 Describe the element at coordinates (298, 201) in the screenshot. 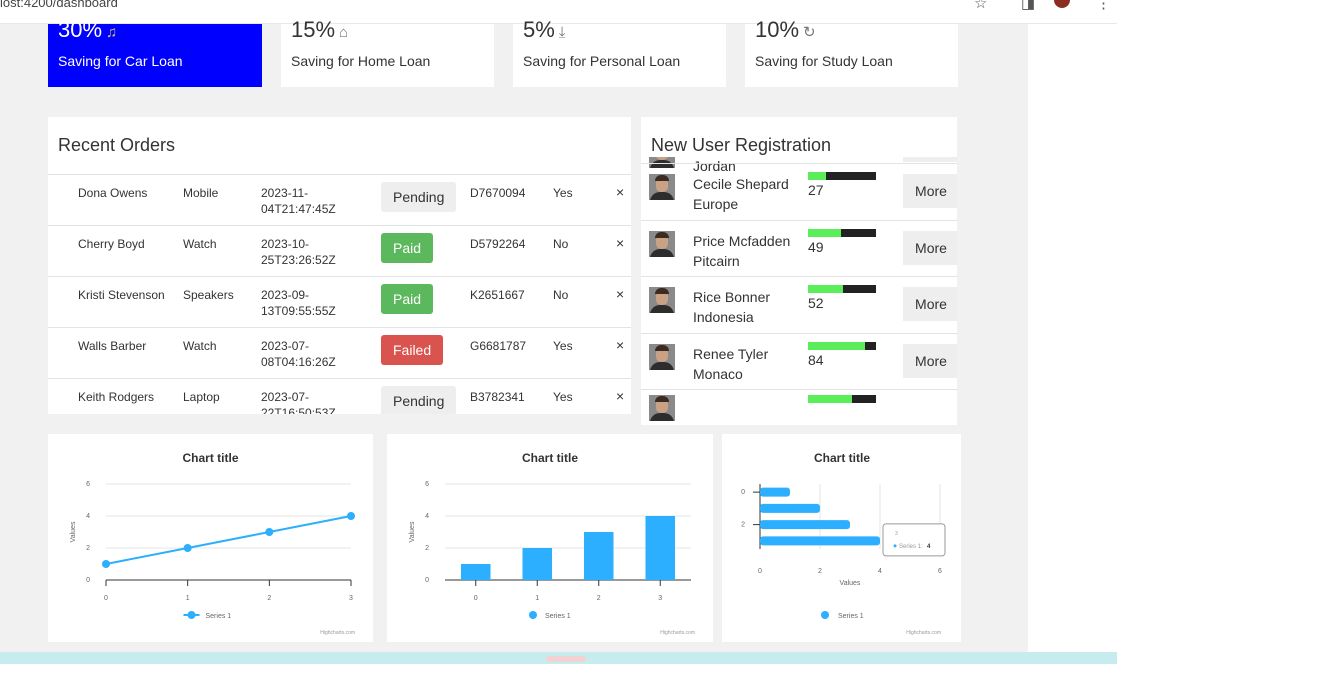

I see `order-date: 2023-11-04T21:47:45Z` at that location.